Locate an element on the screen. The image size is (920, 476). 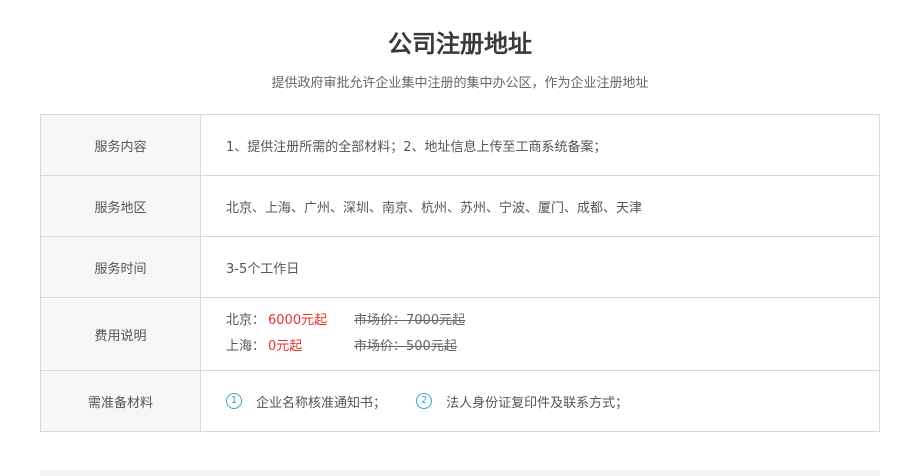
material-text: 法人身份证复印件及联系方式； is located at coordinates (537, 403).